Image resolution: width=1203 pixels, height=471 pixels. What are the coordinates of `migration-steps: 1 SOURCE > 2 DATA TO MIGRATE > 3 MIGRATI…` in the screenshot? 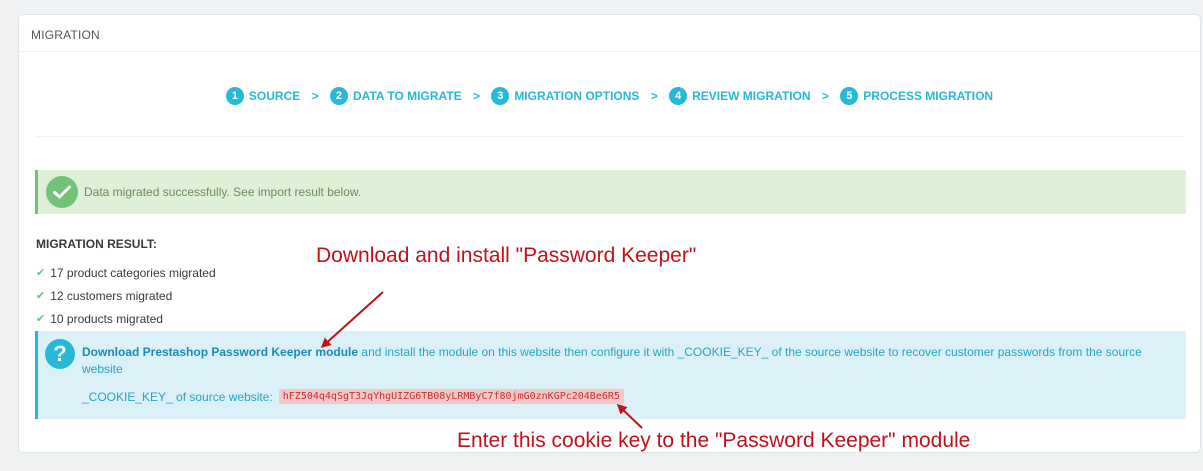 It's located at (609, 96).